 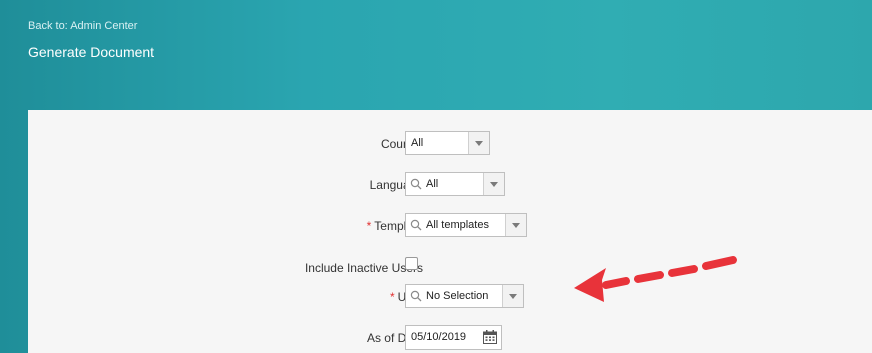 I want to click on country-row: Country All, so click(x=450, y=144).